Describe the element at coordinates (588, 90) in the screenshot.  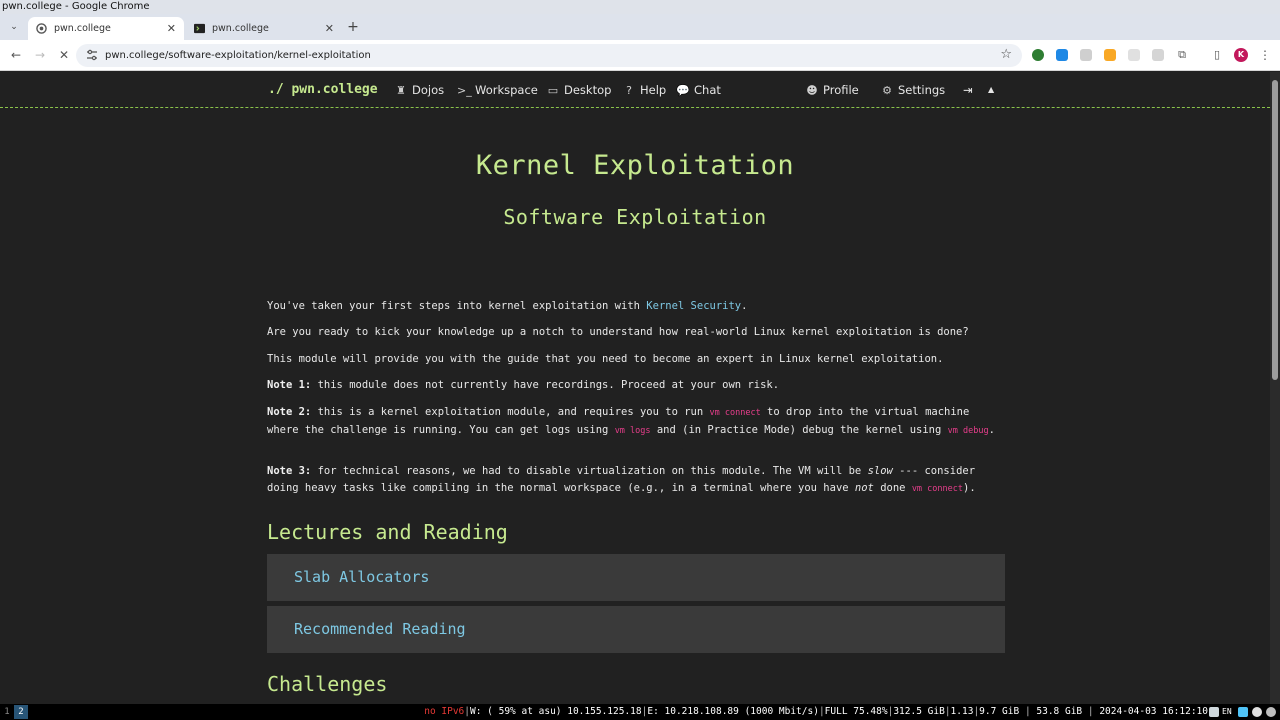
I see `nav-label: Desktop` at that location.